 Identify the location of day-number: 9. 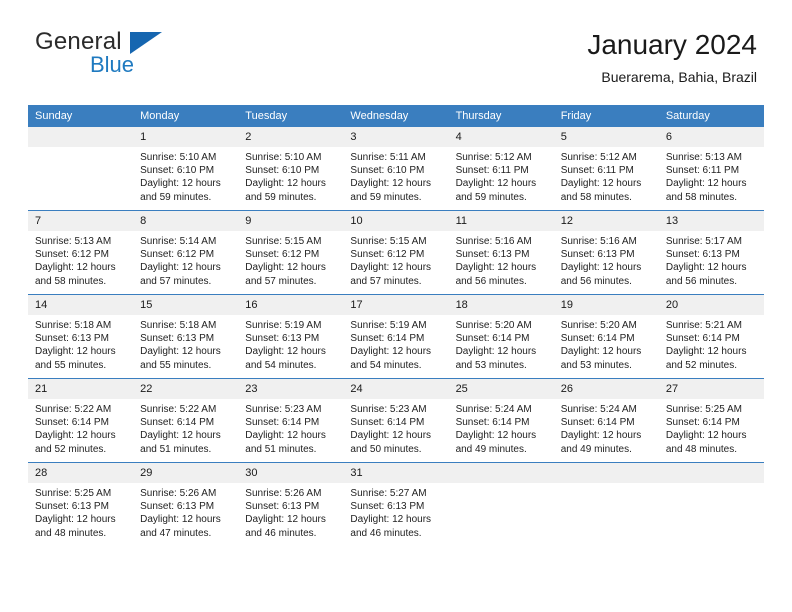
(291, 221).